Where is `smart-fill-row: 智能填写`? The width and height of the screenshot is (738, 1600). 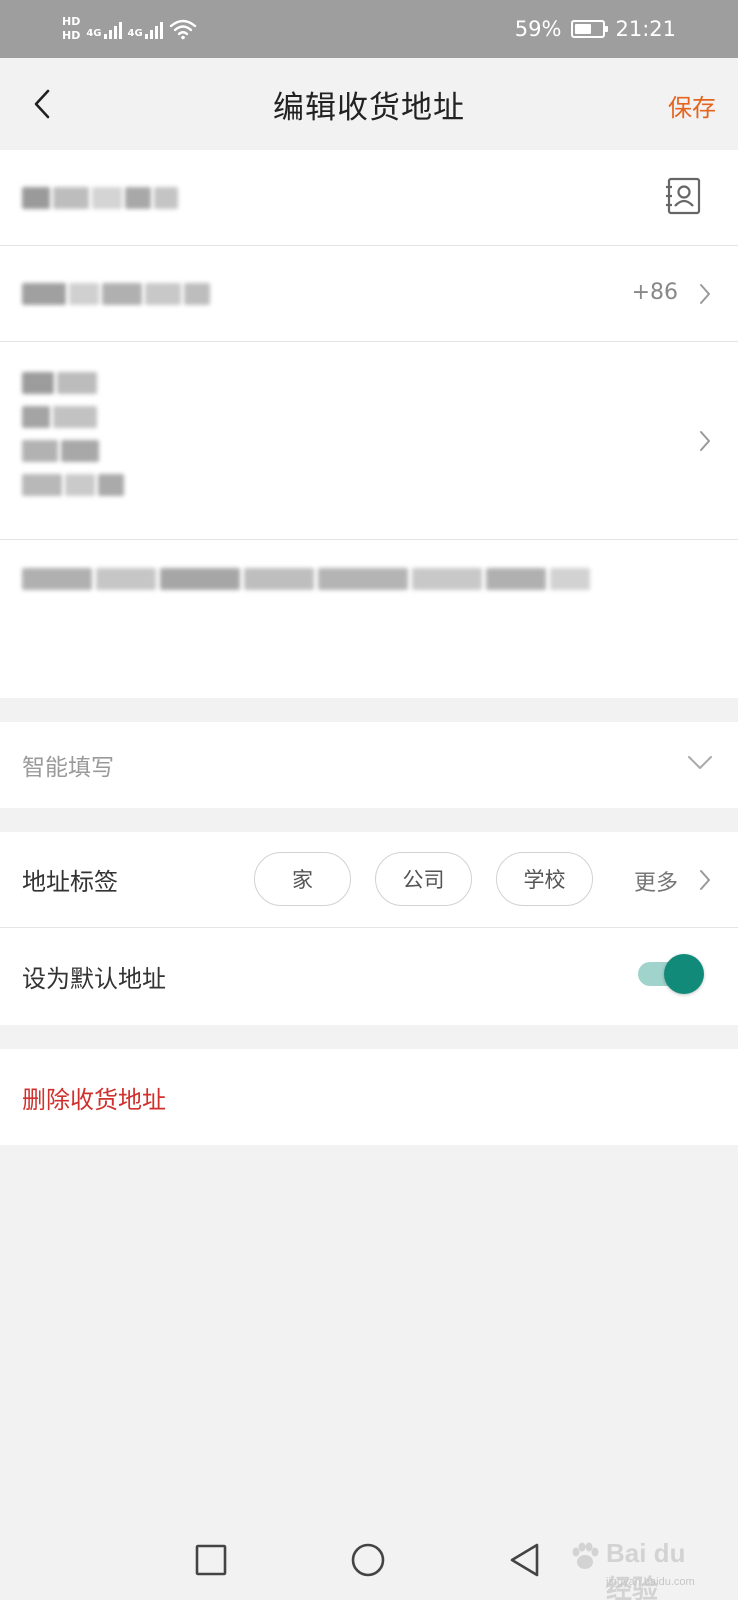 smart-fill-row: 智能填写 is located at coordinates (369, 765).